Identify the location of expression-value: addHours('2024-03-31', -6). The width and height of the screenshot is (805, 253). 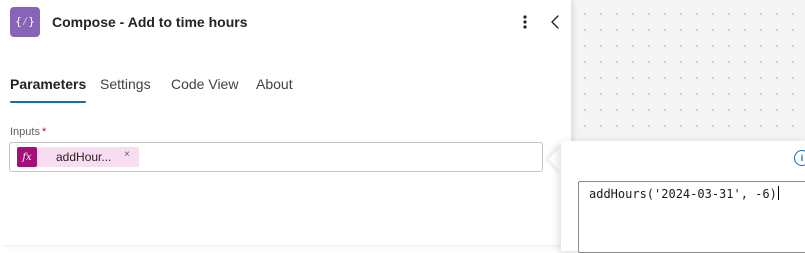
(683, 194).